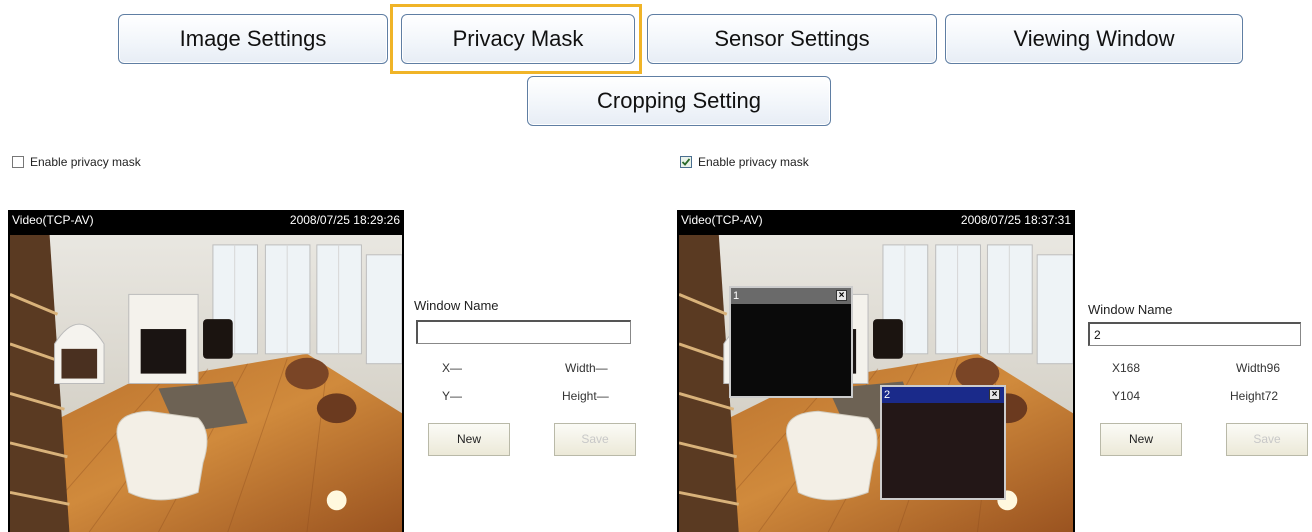 This screenshot has height=532, width=1312. I want to click on mask-window-2: 2 ×, so click(943, 442).